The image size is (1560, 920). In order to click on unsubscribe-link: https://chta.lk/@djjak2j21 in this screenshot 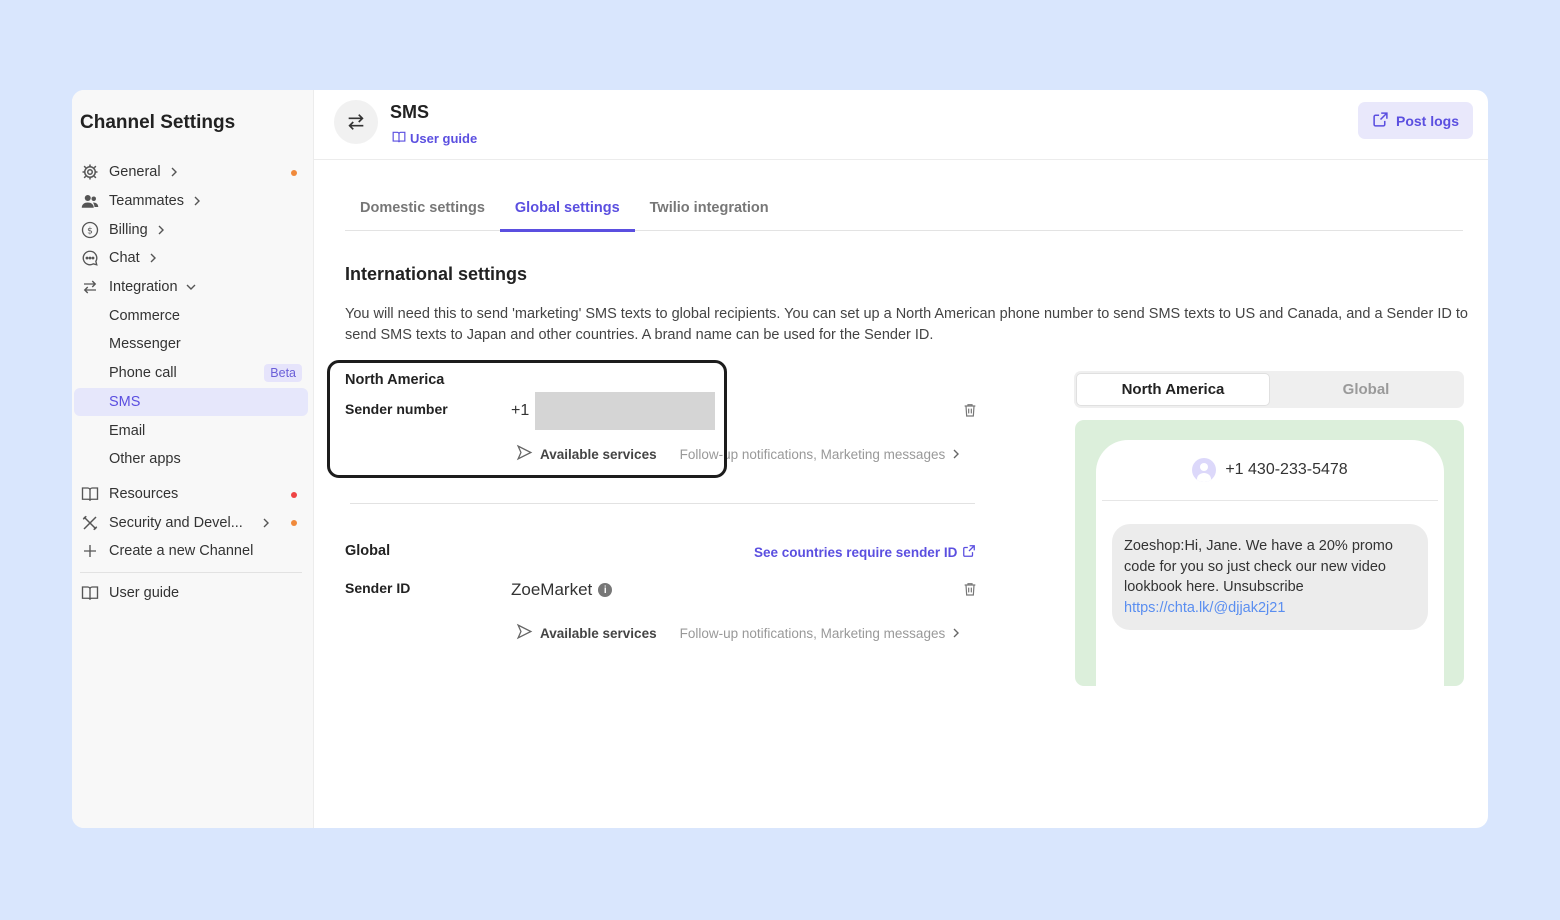, I will do `click(1204, 608)`.